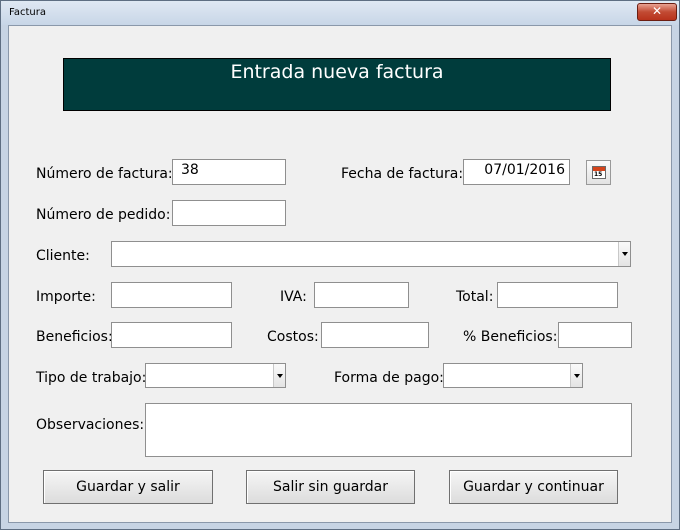 This screenshot has width=680, height=530. What do you see at coordinates (533, 487) in the screenshot?
I see `save-and-continue-button: Guardar y continuar` at bounding box center [533, 487].